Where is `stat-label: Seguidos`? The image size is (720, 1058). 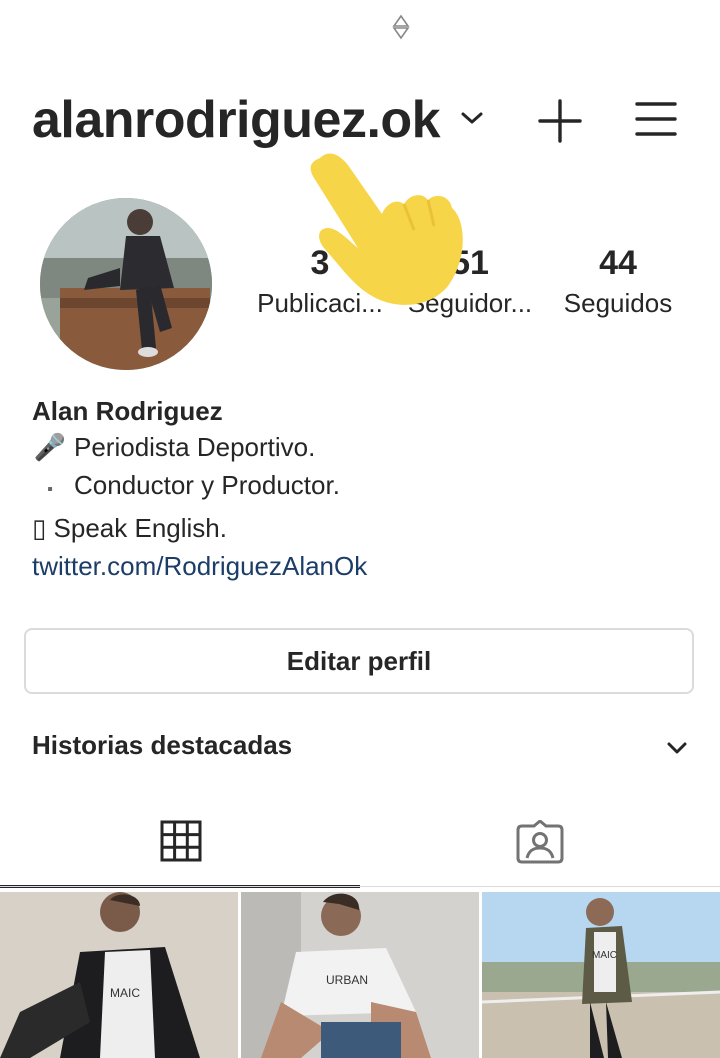
stat-label: Seguidos is located at coordinates (618, 303).